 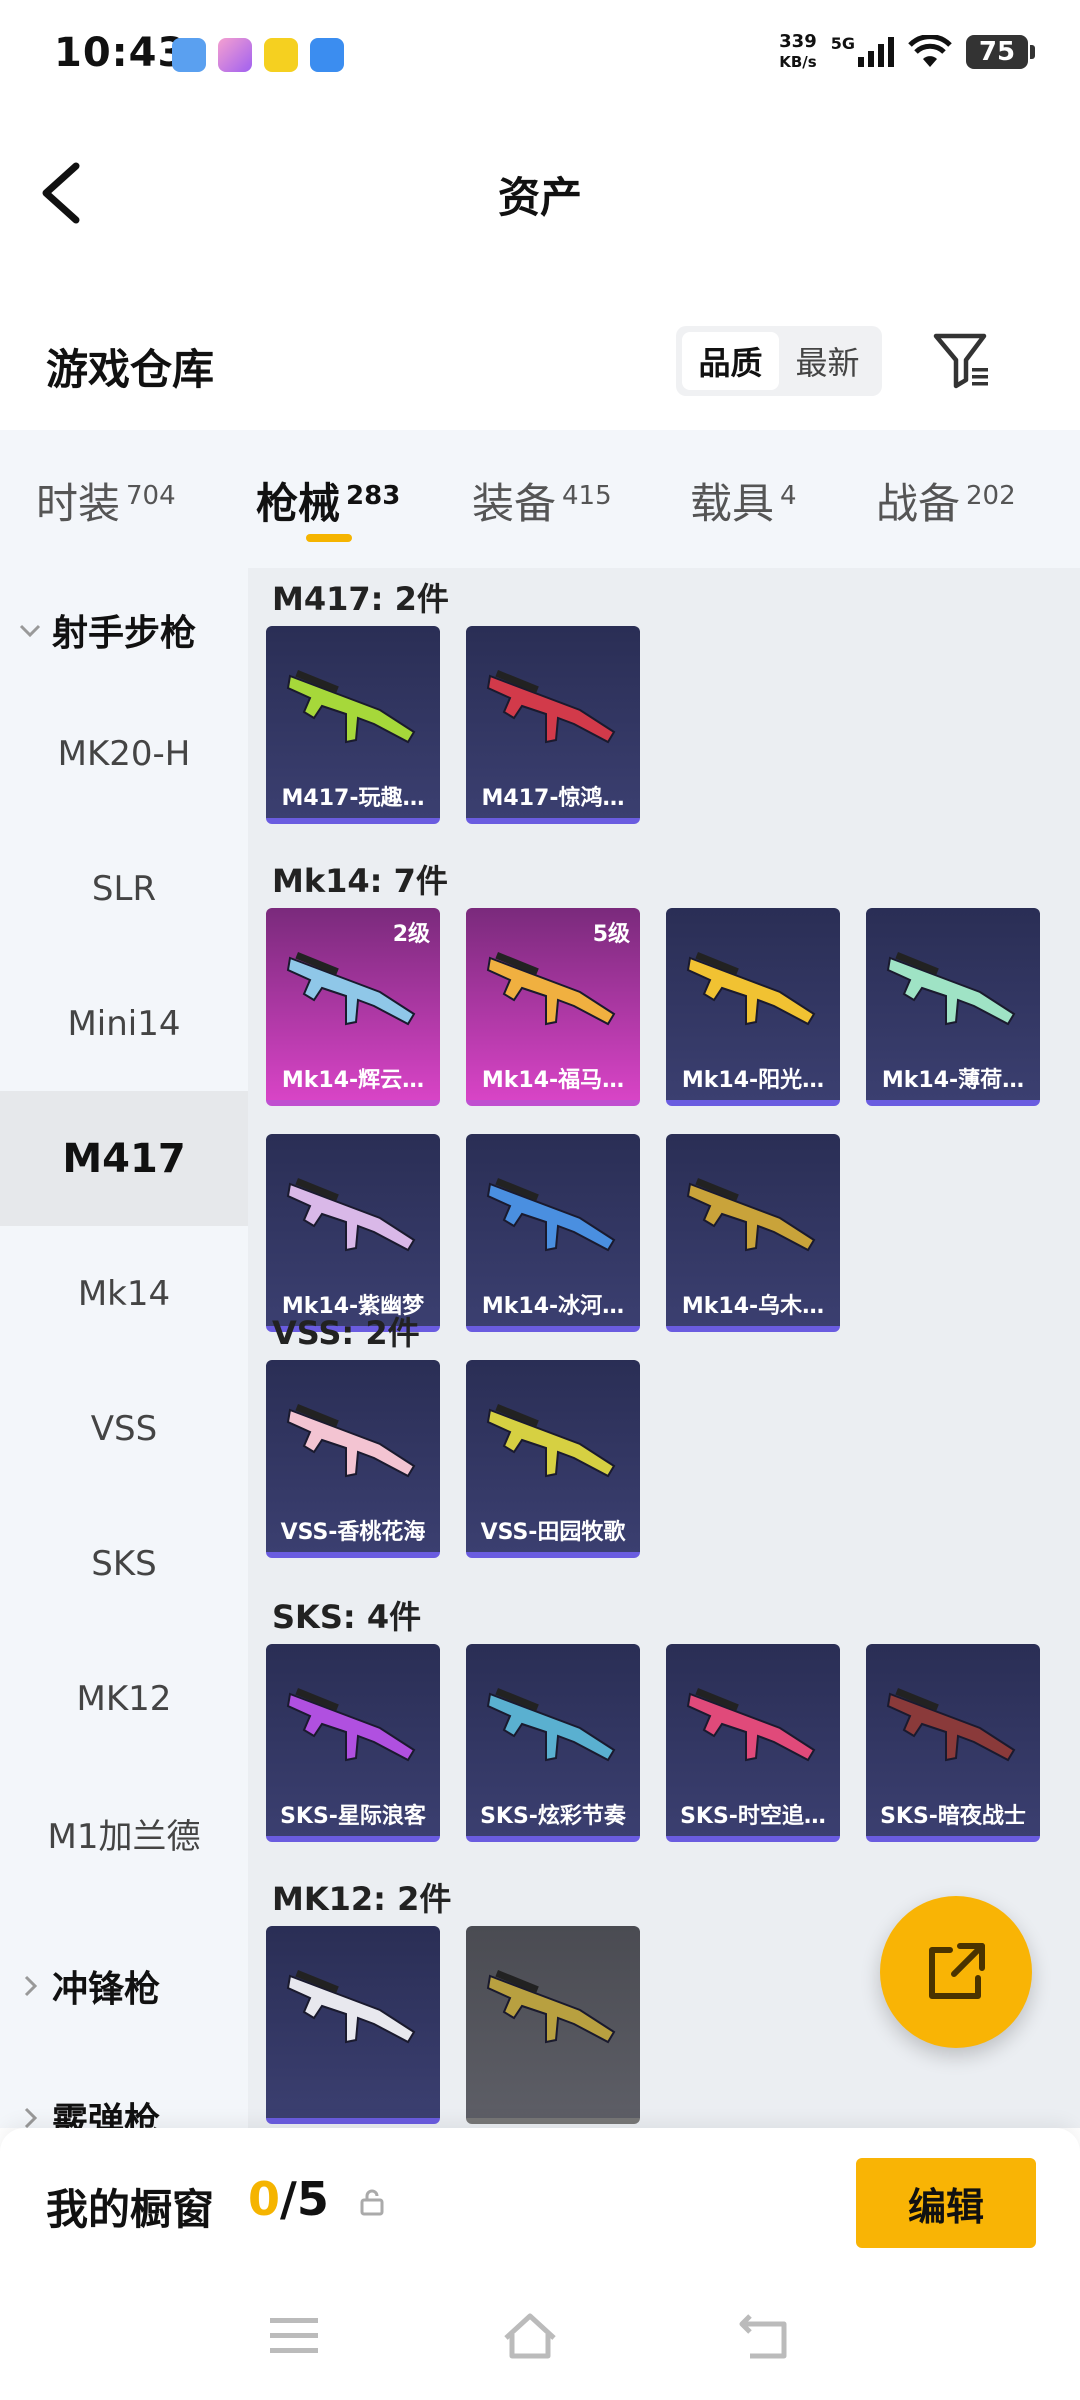 I want to click on sidebar-category-shotgun: 霰弹枪, so click(x=89, y=2110).